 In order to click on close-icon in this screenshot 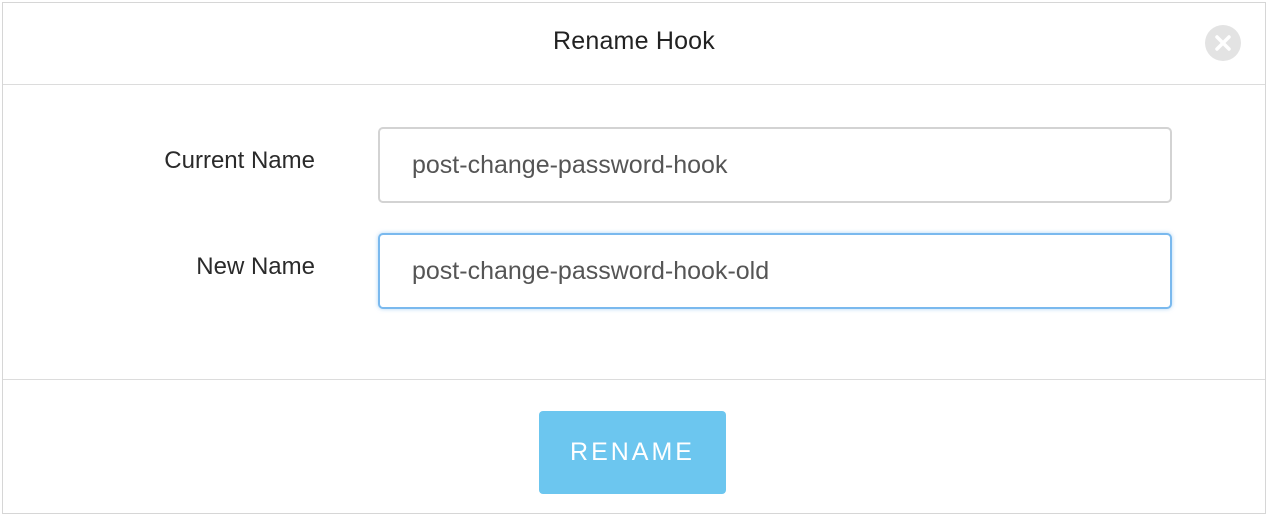, I will do `click(1223, 43)`.